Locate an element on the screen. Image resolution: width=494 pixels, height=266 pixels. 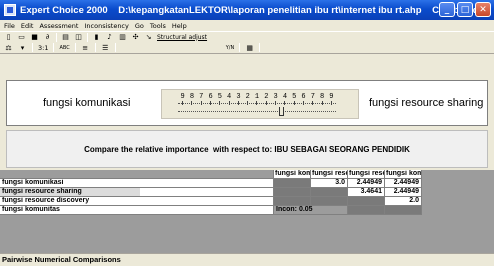
abc-mode-button: ABC is located at coordinates (64, 48).